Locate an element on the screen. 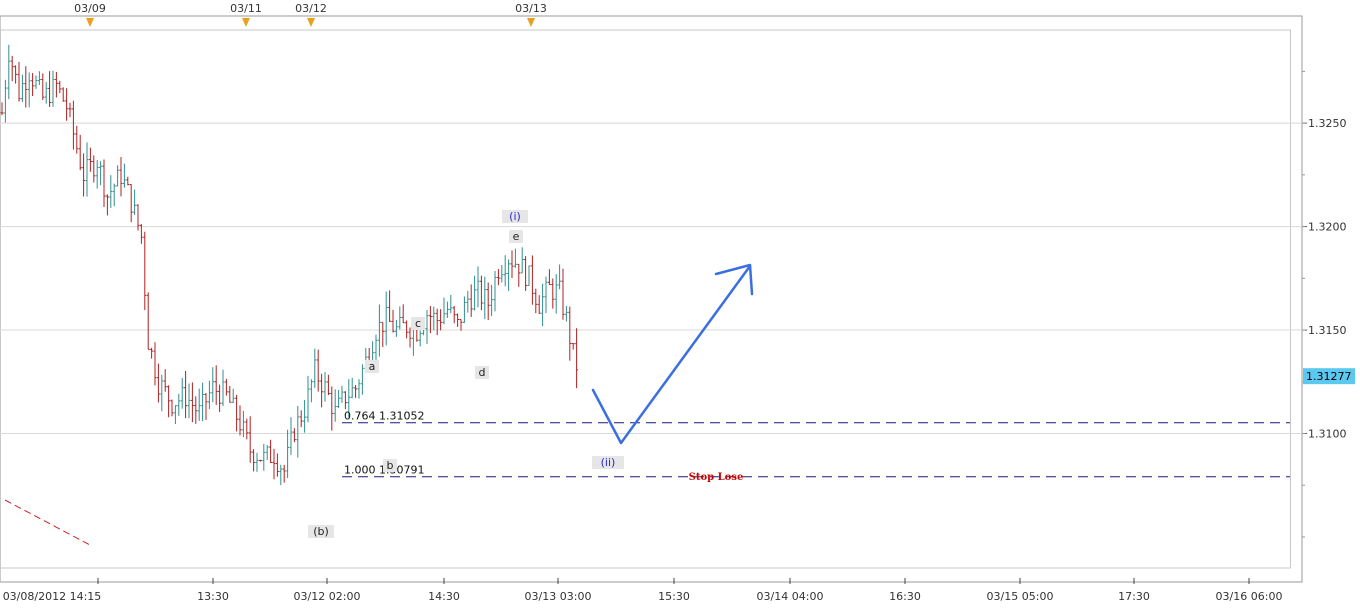 The width and height of the screenshot is (1360, 608). x-tick-label: 03/12 02:00 is located at coordinates (327, 596).